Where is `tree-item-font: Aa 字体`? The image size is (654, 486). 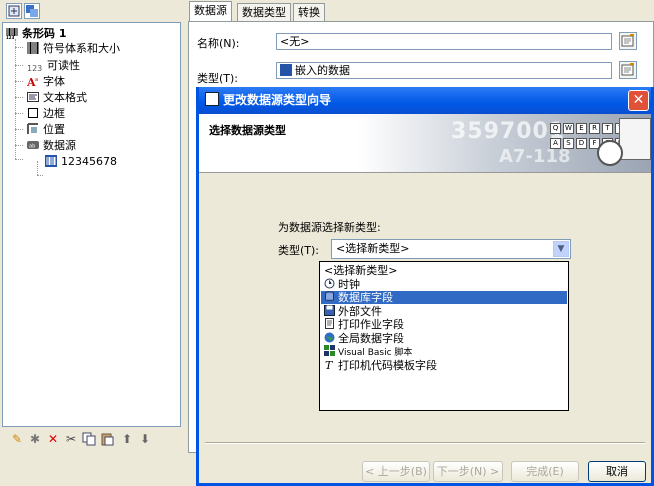 tree-item-font: Aa 字体 is located at coordinates (45, 82).